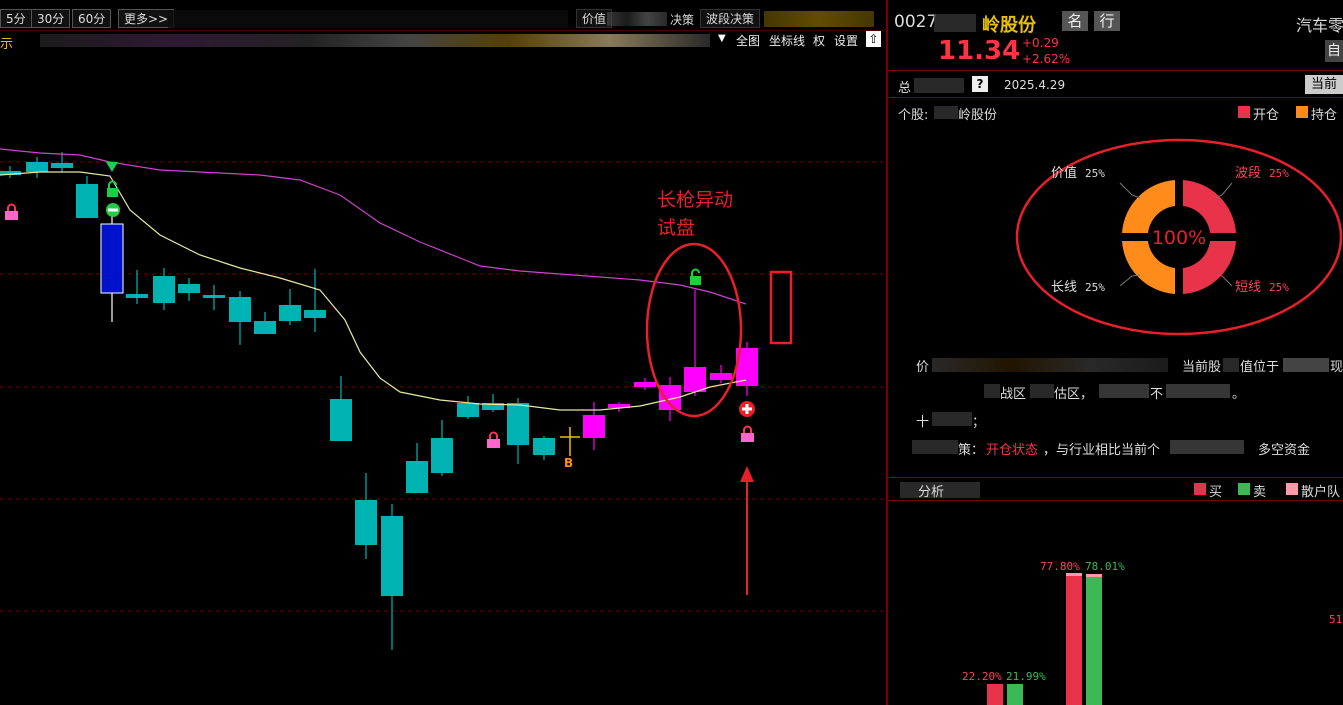  What do you see at coordinates (846, 40) in the screenshot?
I see `settings-link: 设置` at bounding box center [846, 40].